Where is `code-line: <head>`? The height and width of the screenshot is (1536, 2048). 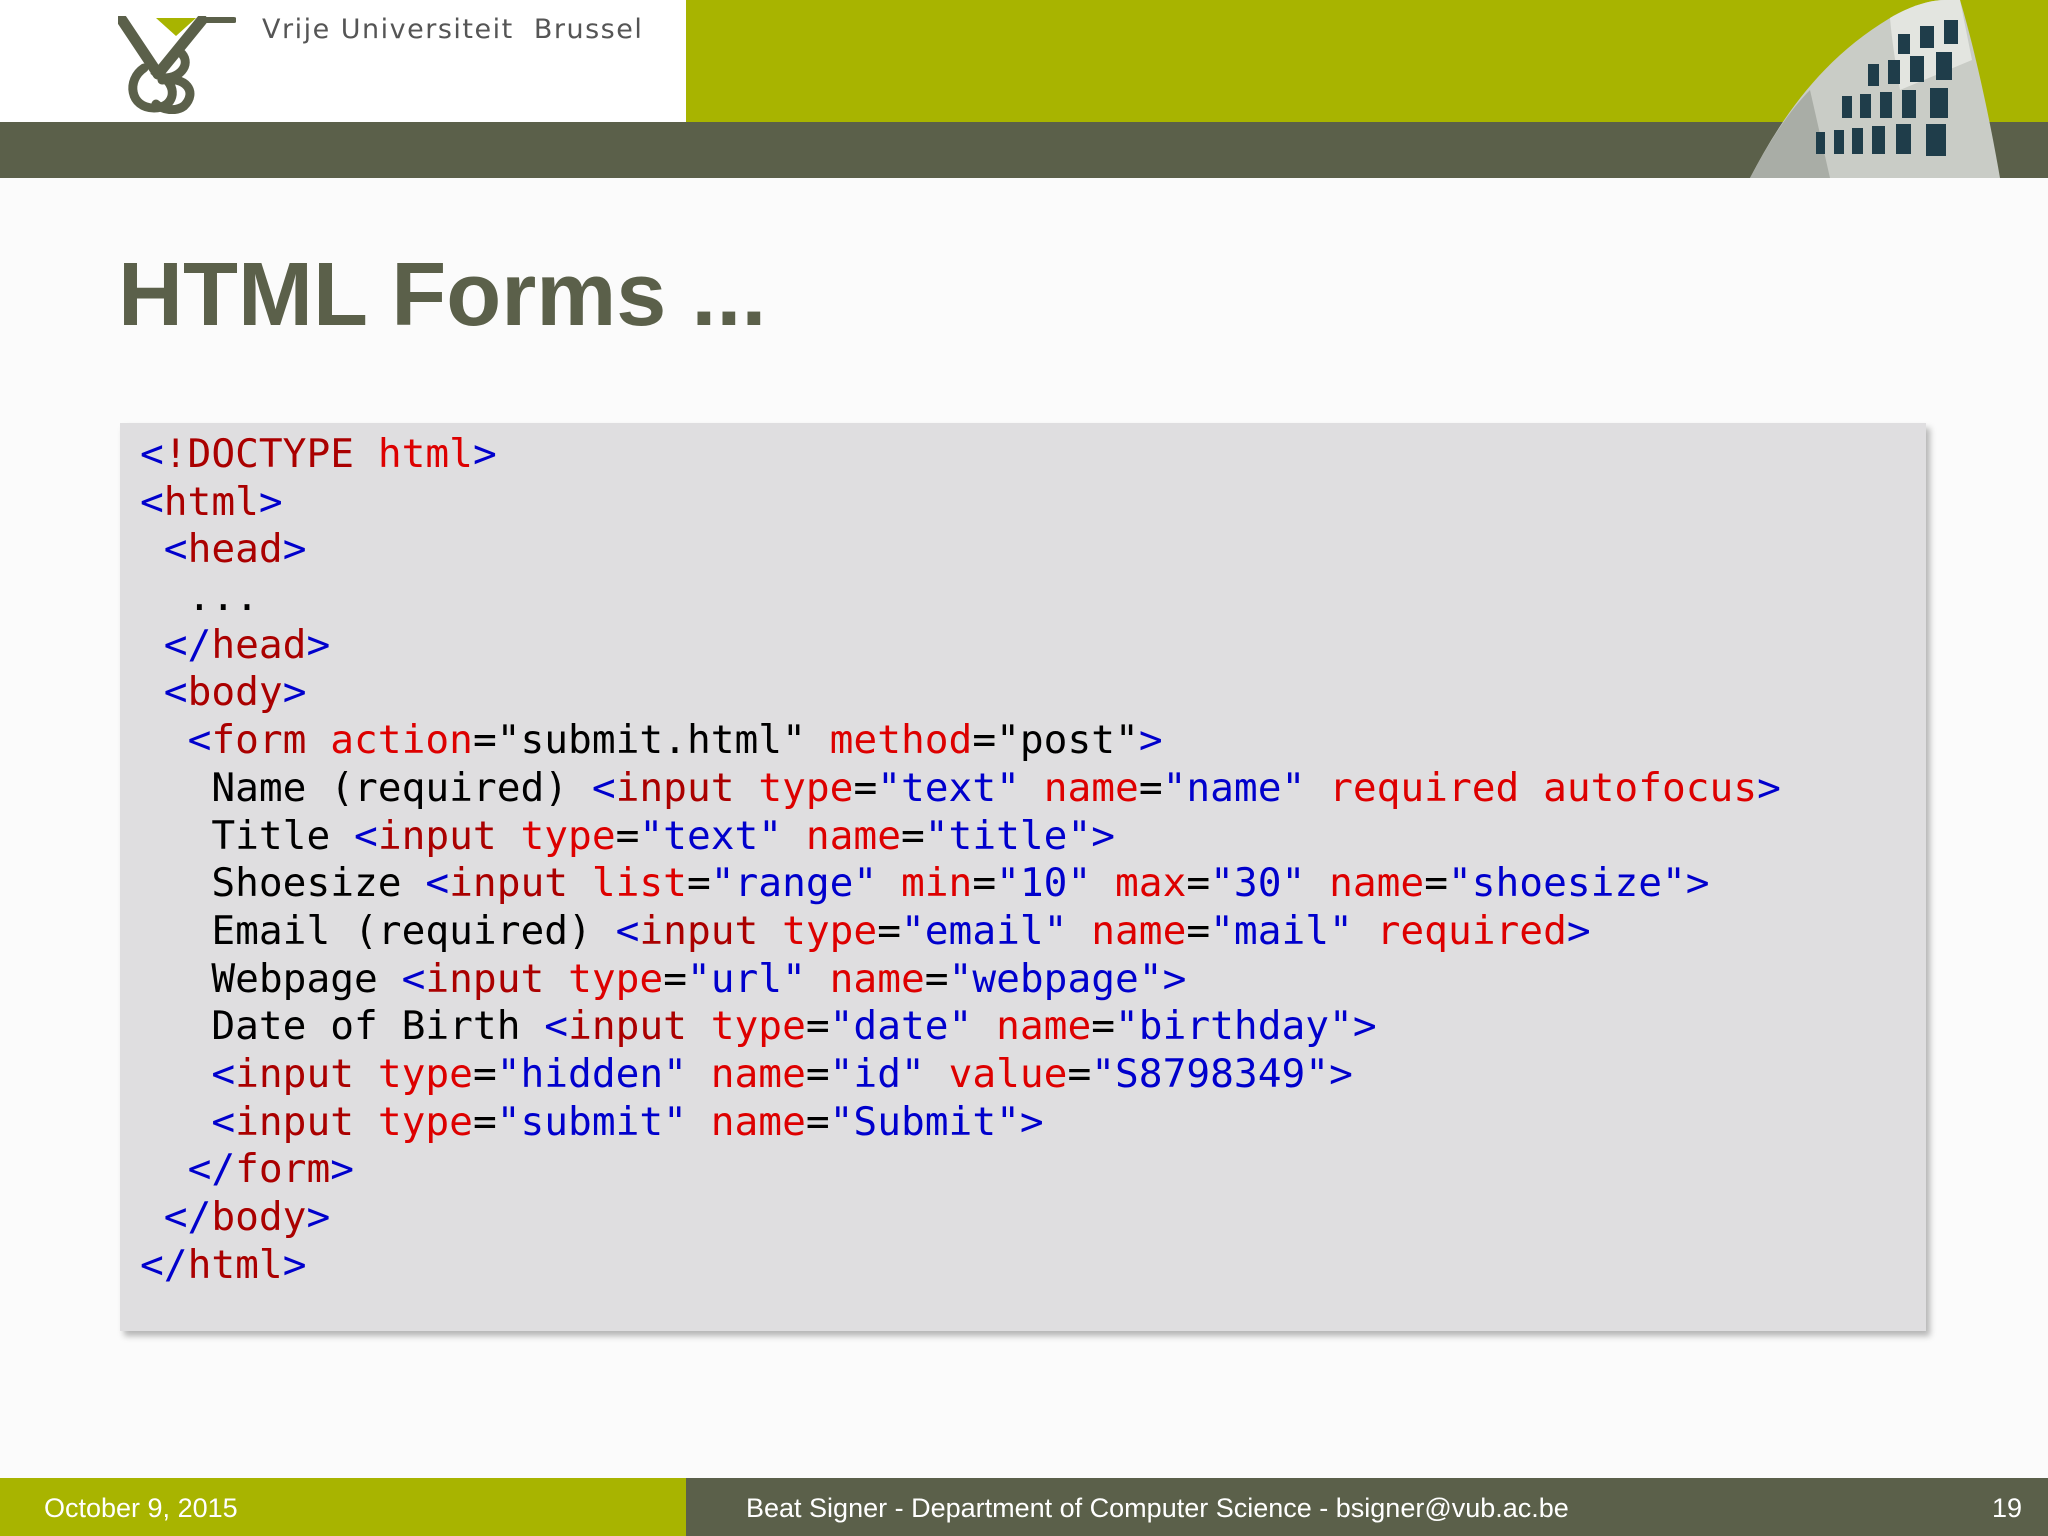 code-line: <head> is located at coordinates (960, 550).